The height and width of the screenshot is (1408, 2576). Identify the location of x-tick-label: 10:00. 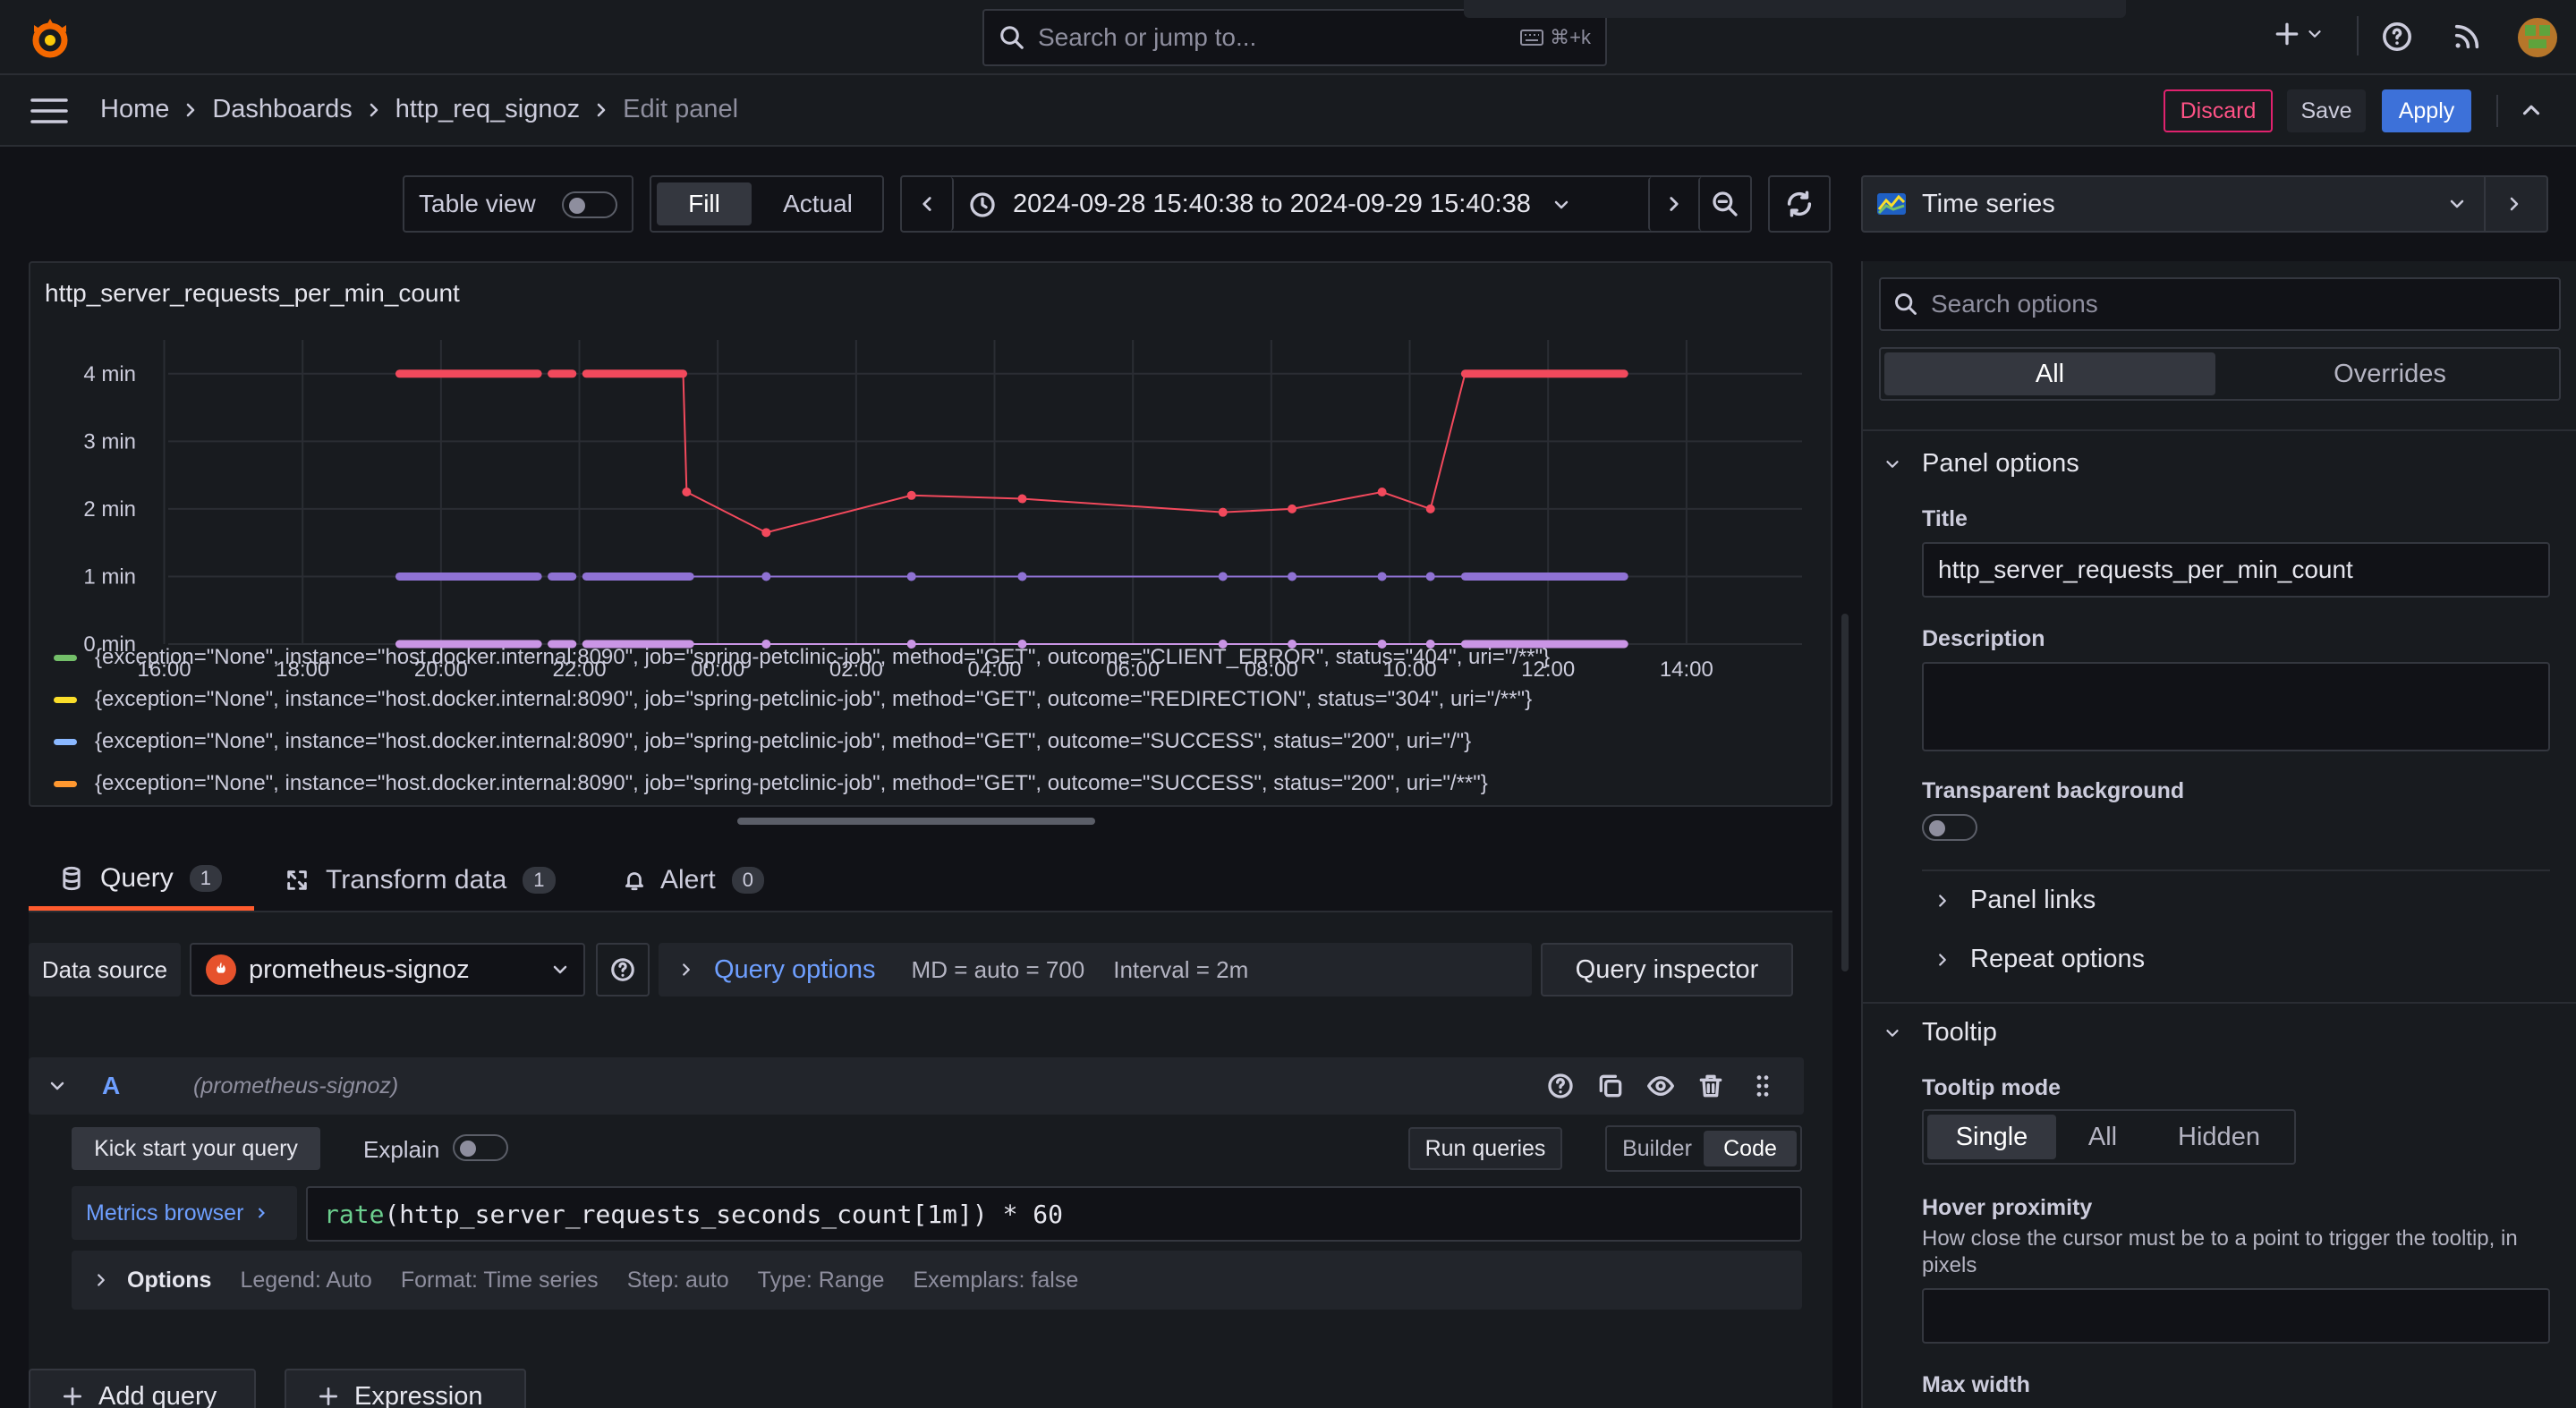
(1409, 669).